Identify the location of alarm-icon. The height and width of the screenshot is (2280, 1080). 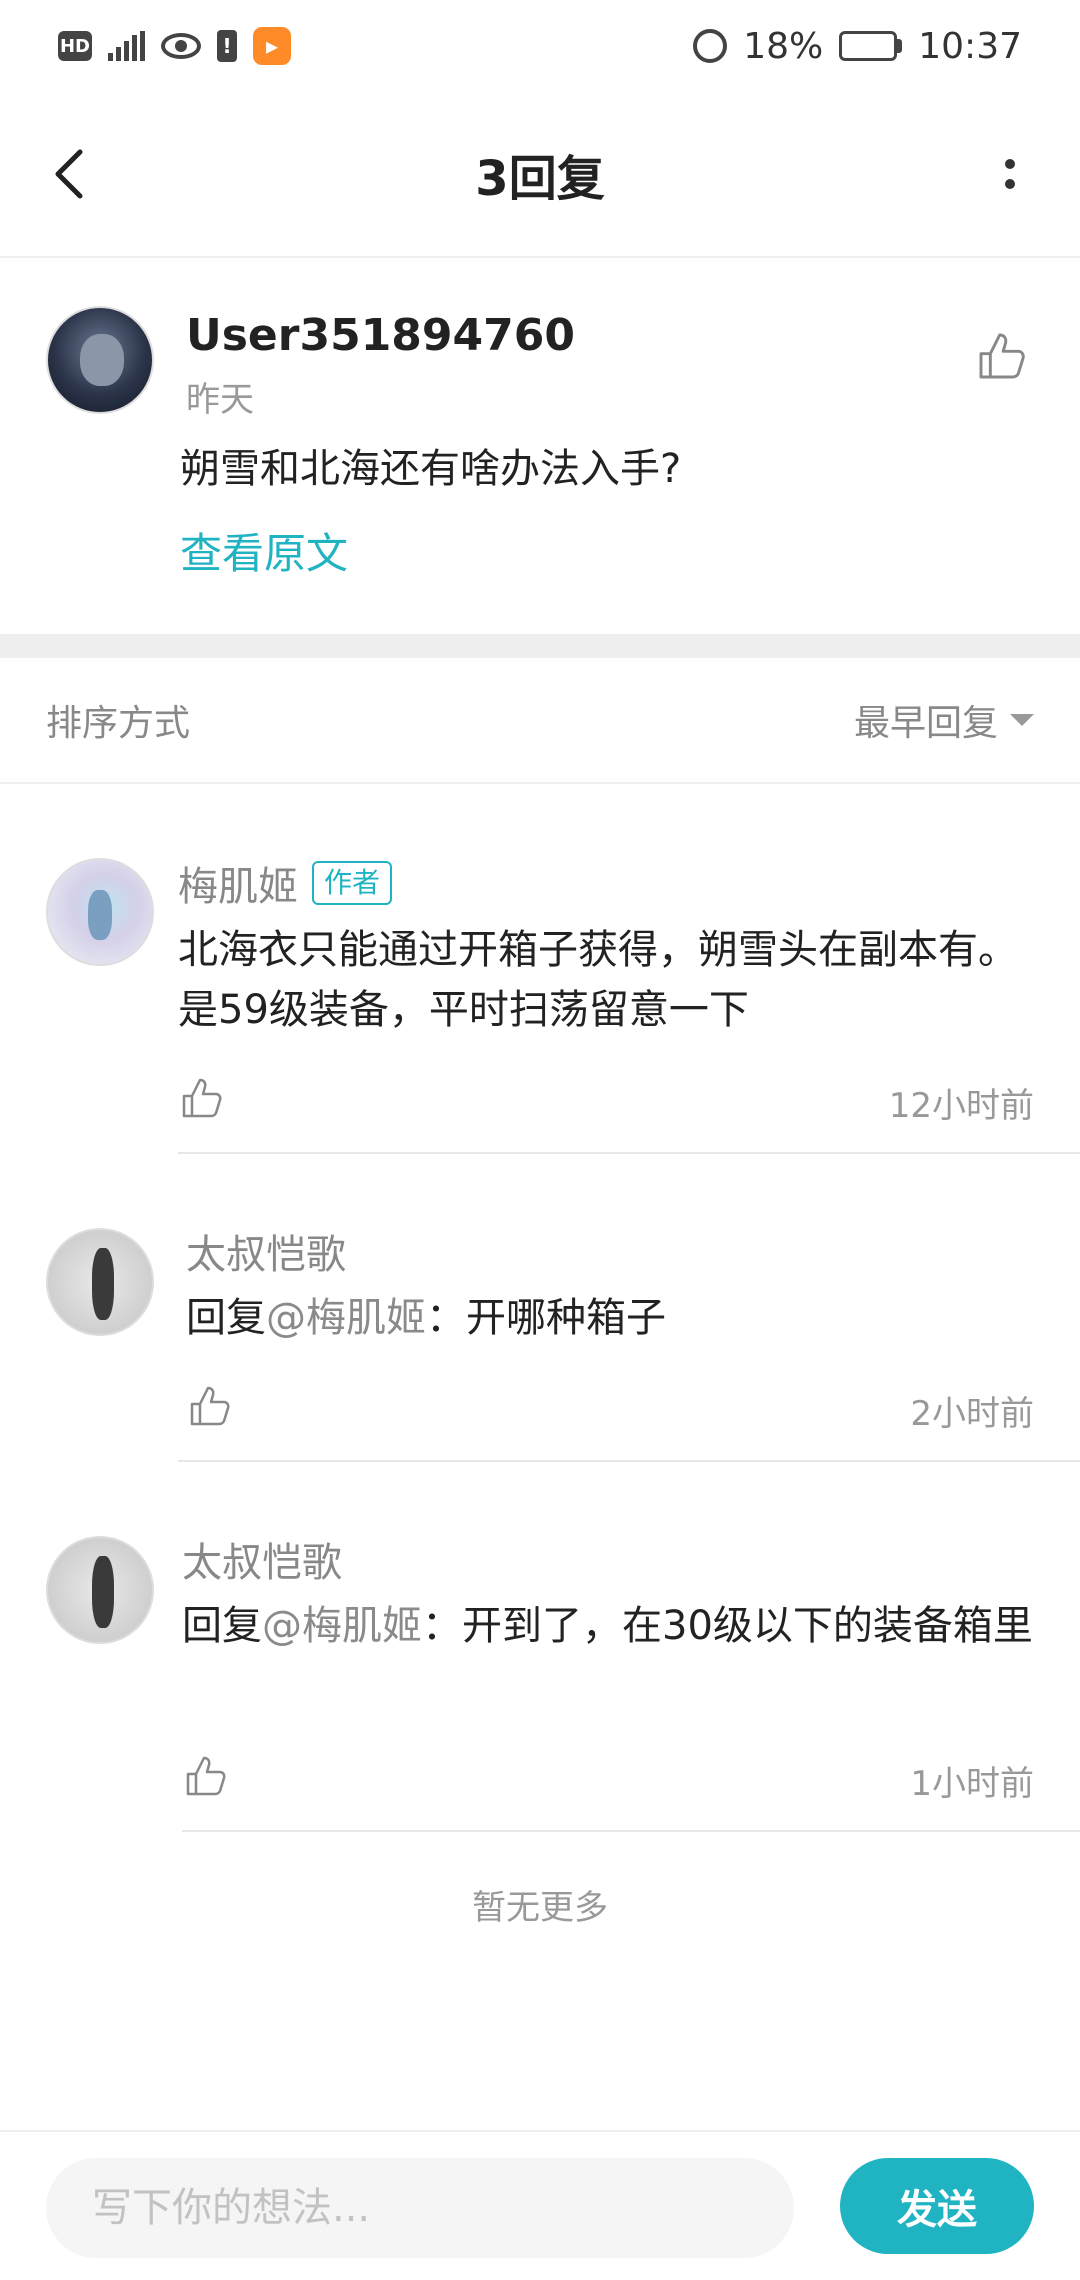
(710, 46).